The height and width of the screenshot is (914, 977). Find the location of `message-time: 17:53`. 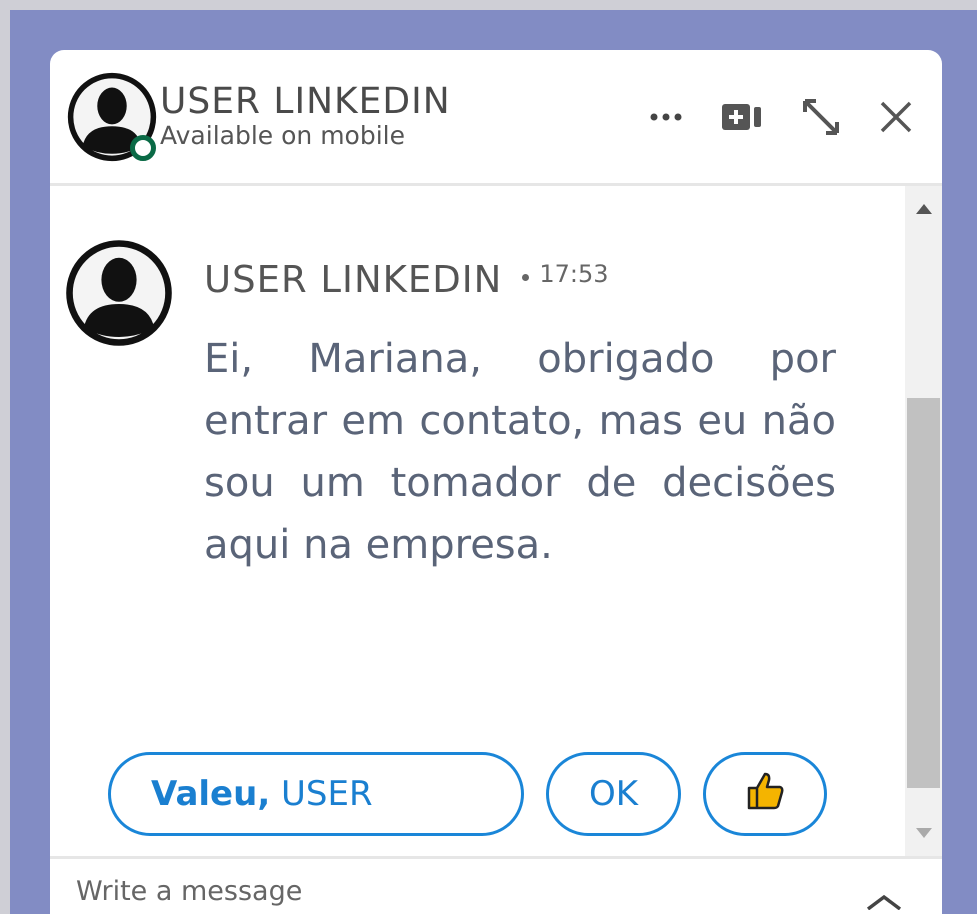

message-time: 17:53 is located at coordinates (574, 275).